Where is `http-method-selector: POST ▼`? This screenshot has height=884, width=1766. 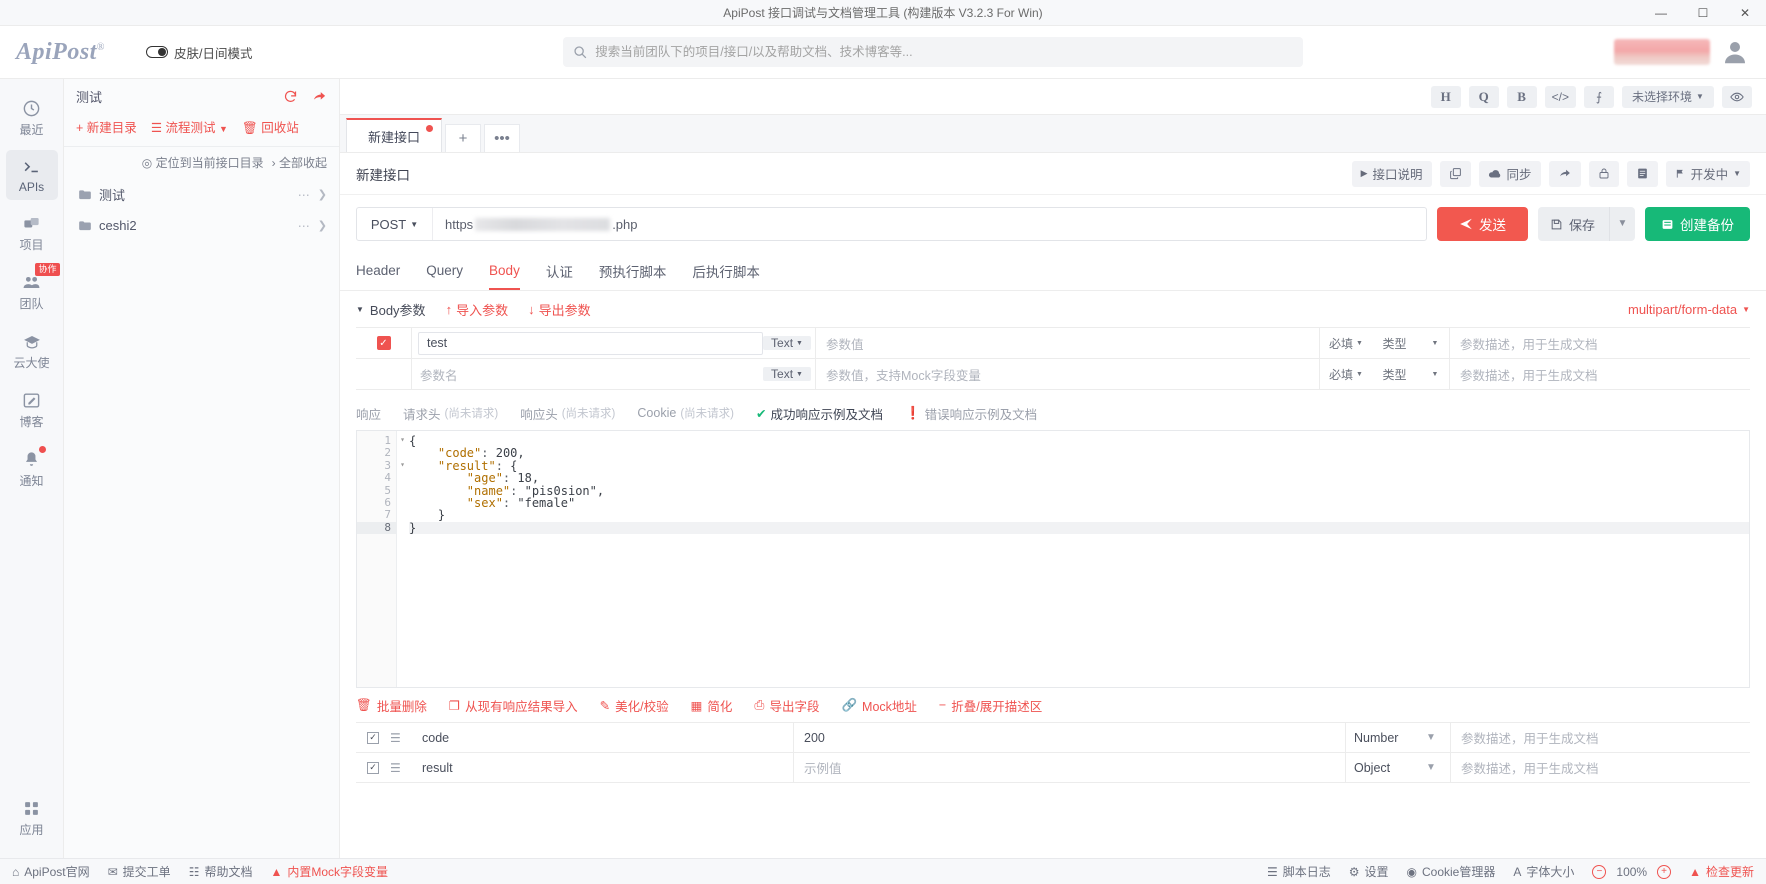 http-method-selector: POST ▼ is located at coordinates (395, 224).